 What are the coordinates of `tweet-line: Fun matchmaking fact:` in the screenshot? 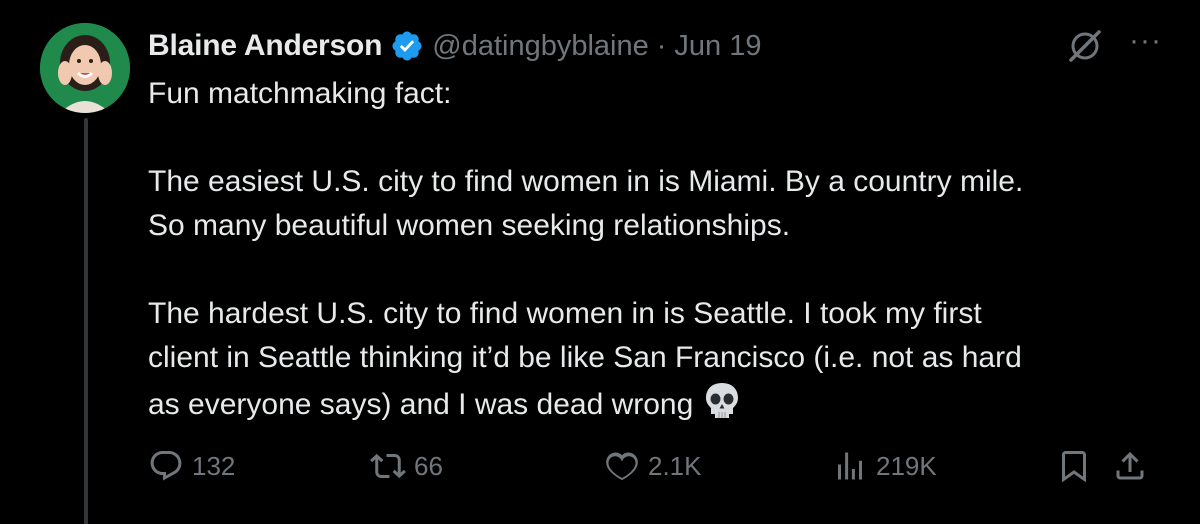 It's located at (300, 93).